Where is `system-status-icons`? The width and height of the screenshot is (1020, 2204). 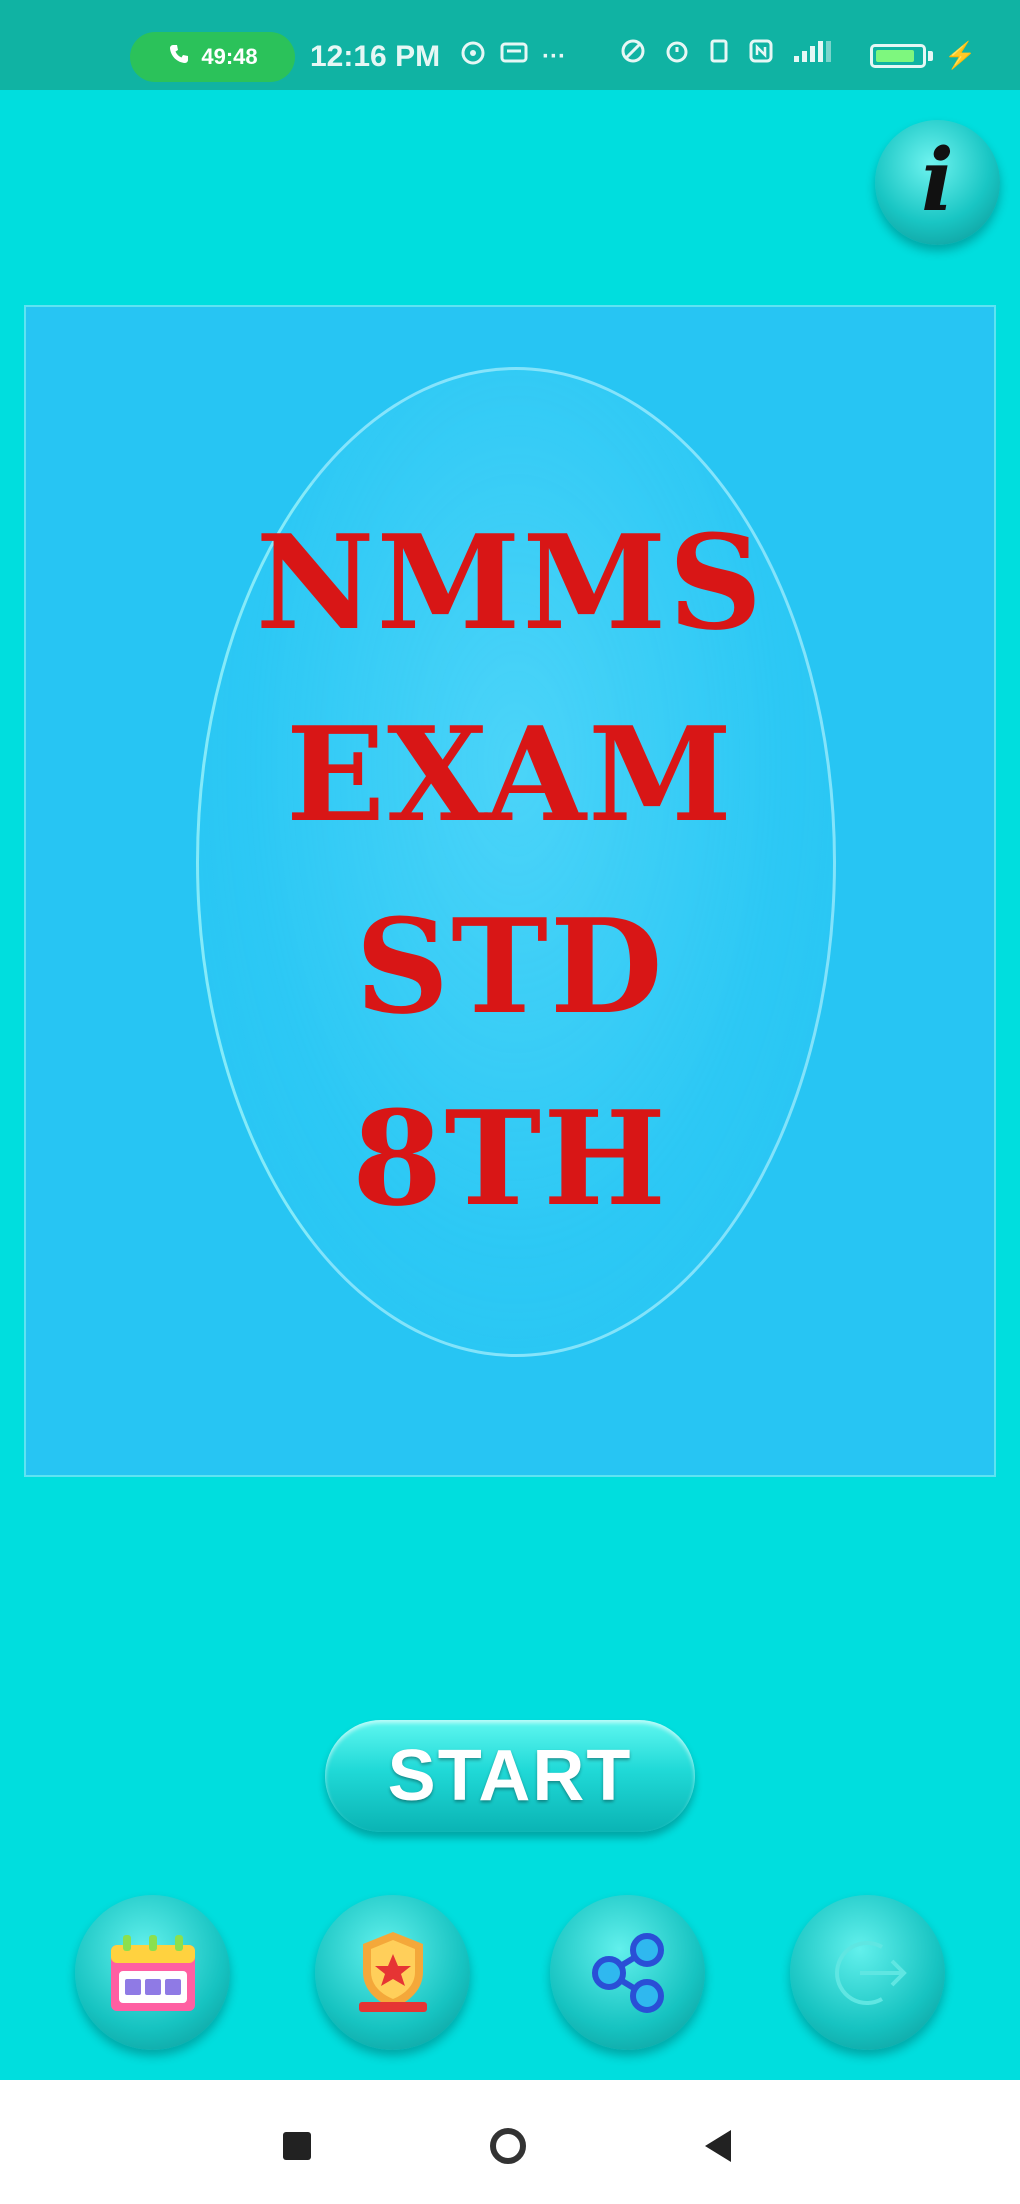 system-status-icons is located at coordinates (728, 54).